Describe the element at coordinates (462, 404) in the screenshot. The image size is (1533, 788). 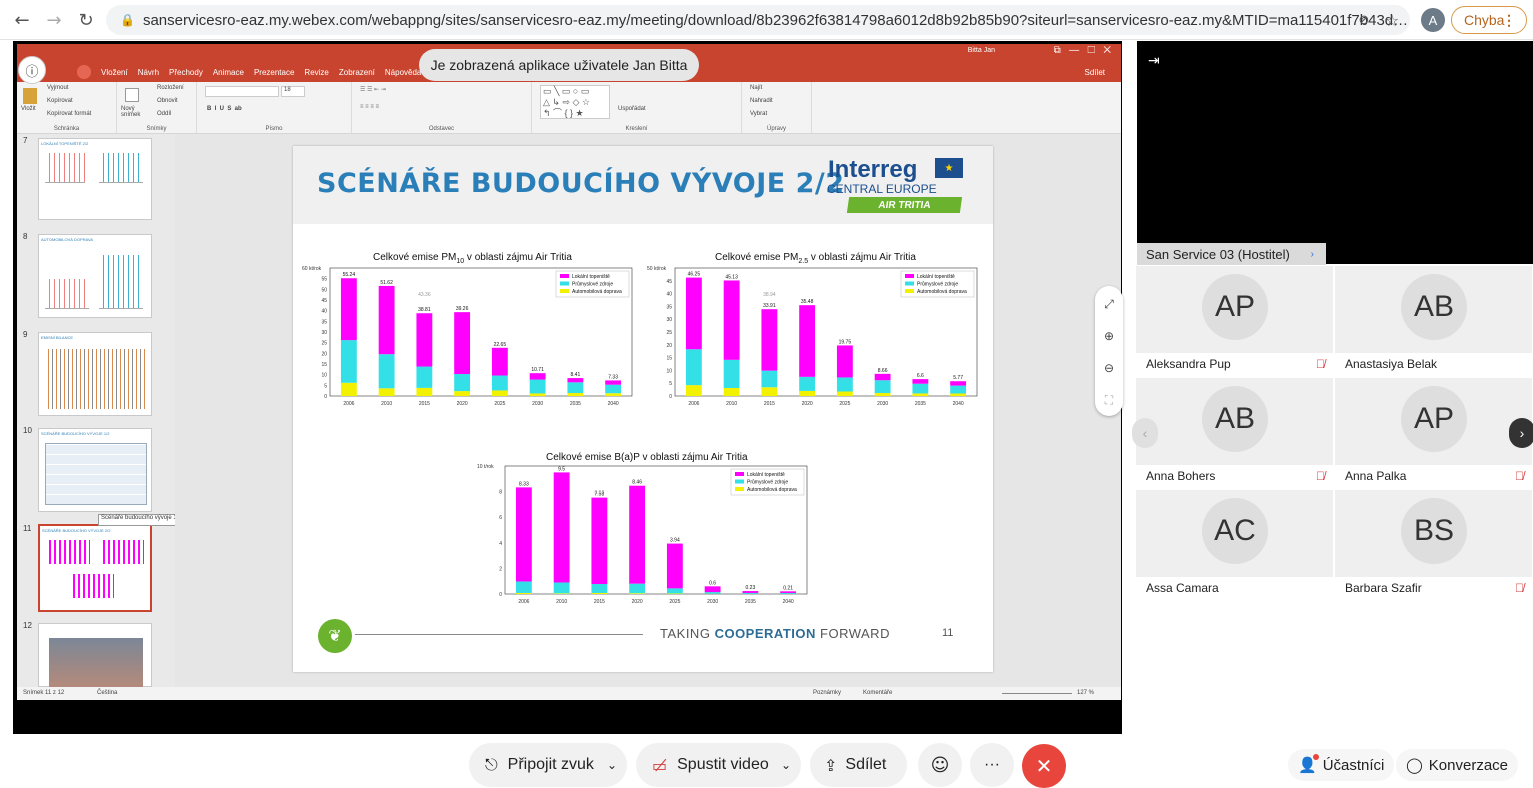
I see `x-tick-label: 2020` at that location.